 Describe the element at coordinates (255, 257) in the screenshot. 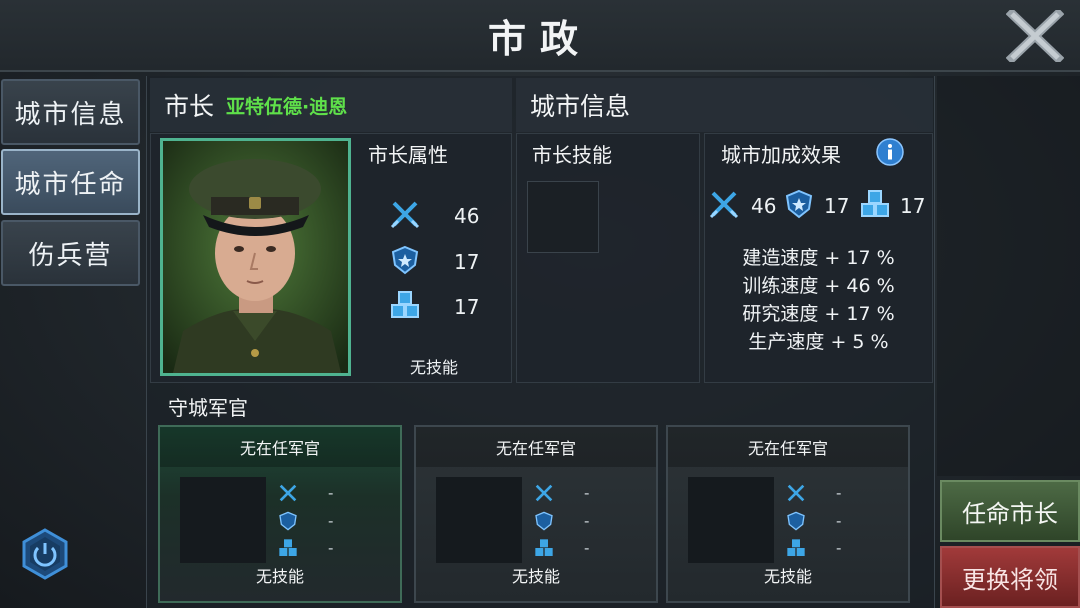

I see `mayor-portrait` at that location.